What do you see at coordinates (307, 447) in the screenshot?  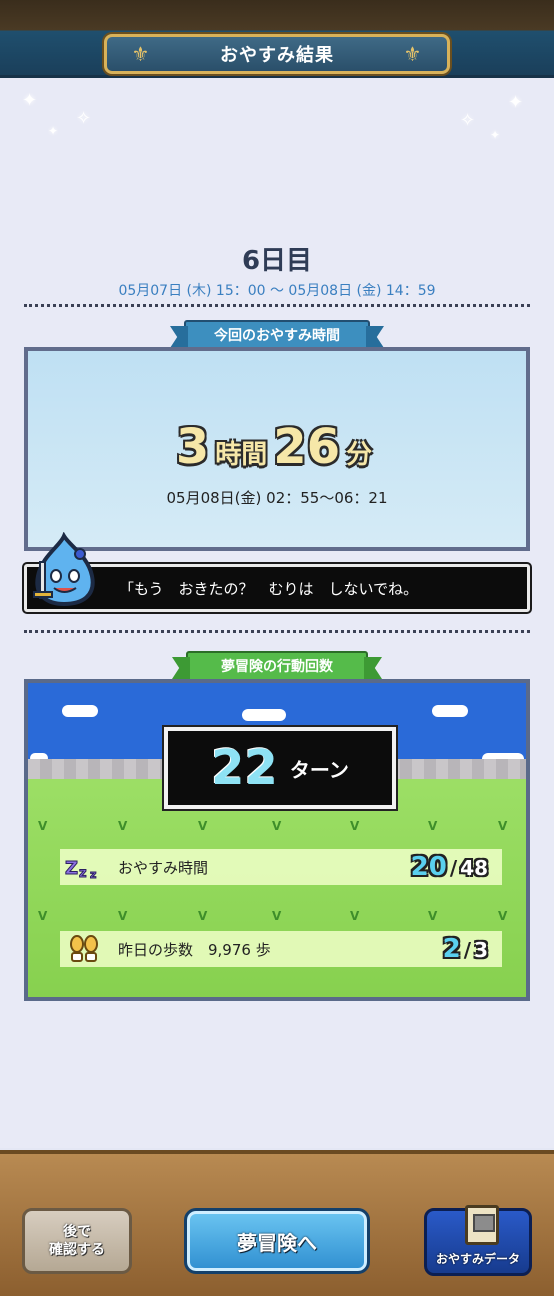 I see `sleep-minutes: 26` at bounding box center [307, 447].